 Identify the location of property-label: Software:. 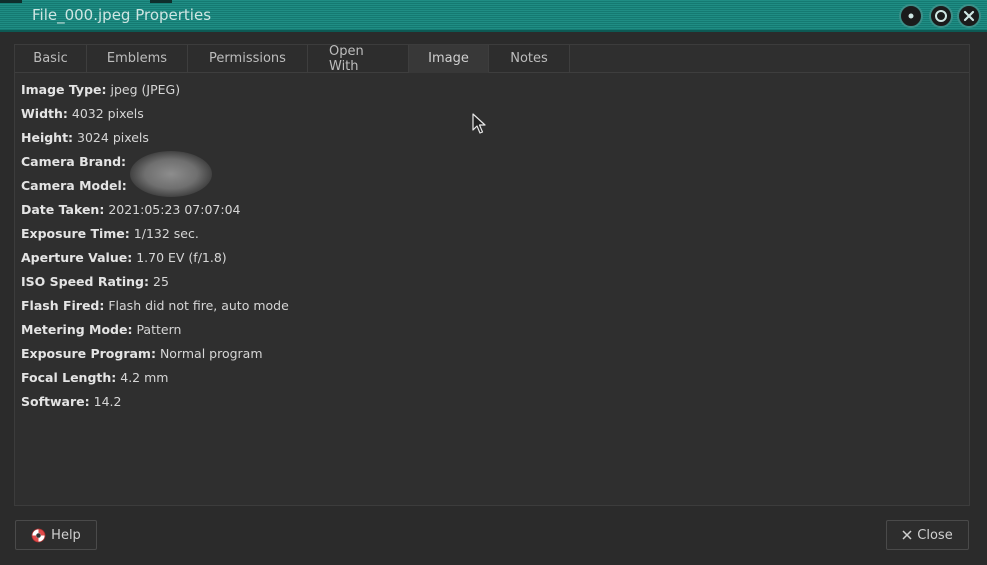
(55, 401).